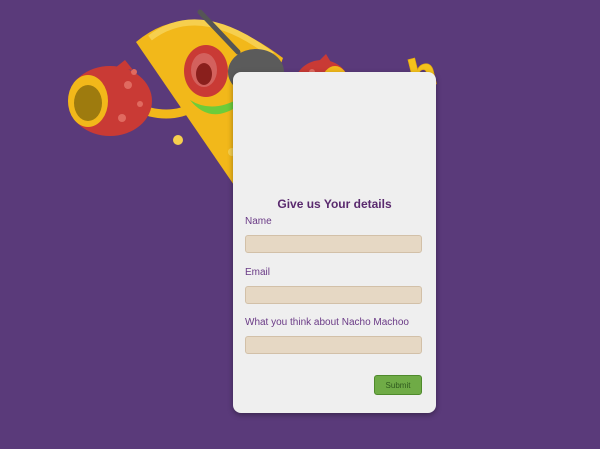 The image size is (600, 449). What do you see at coordinates (258, 221) in the screenshot?
I see `name-label: Name` at bounding box center [258, 221].